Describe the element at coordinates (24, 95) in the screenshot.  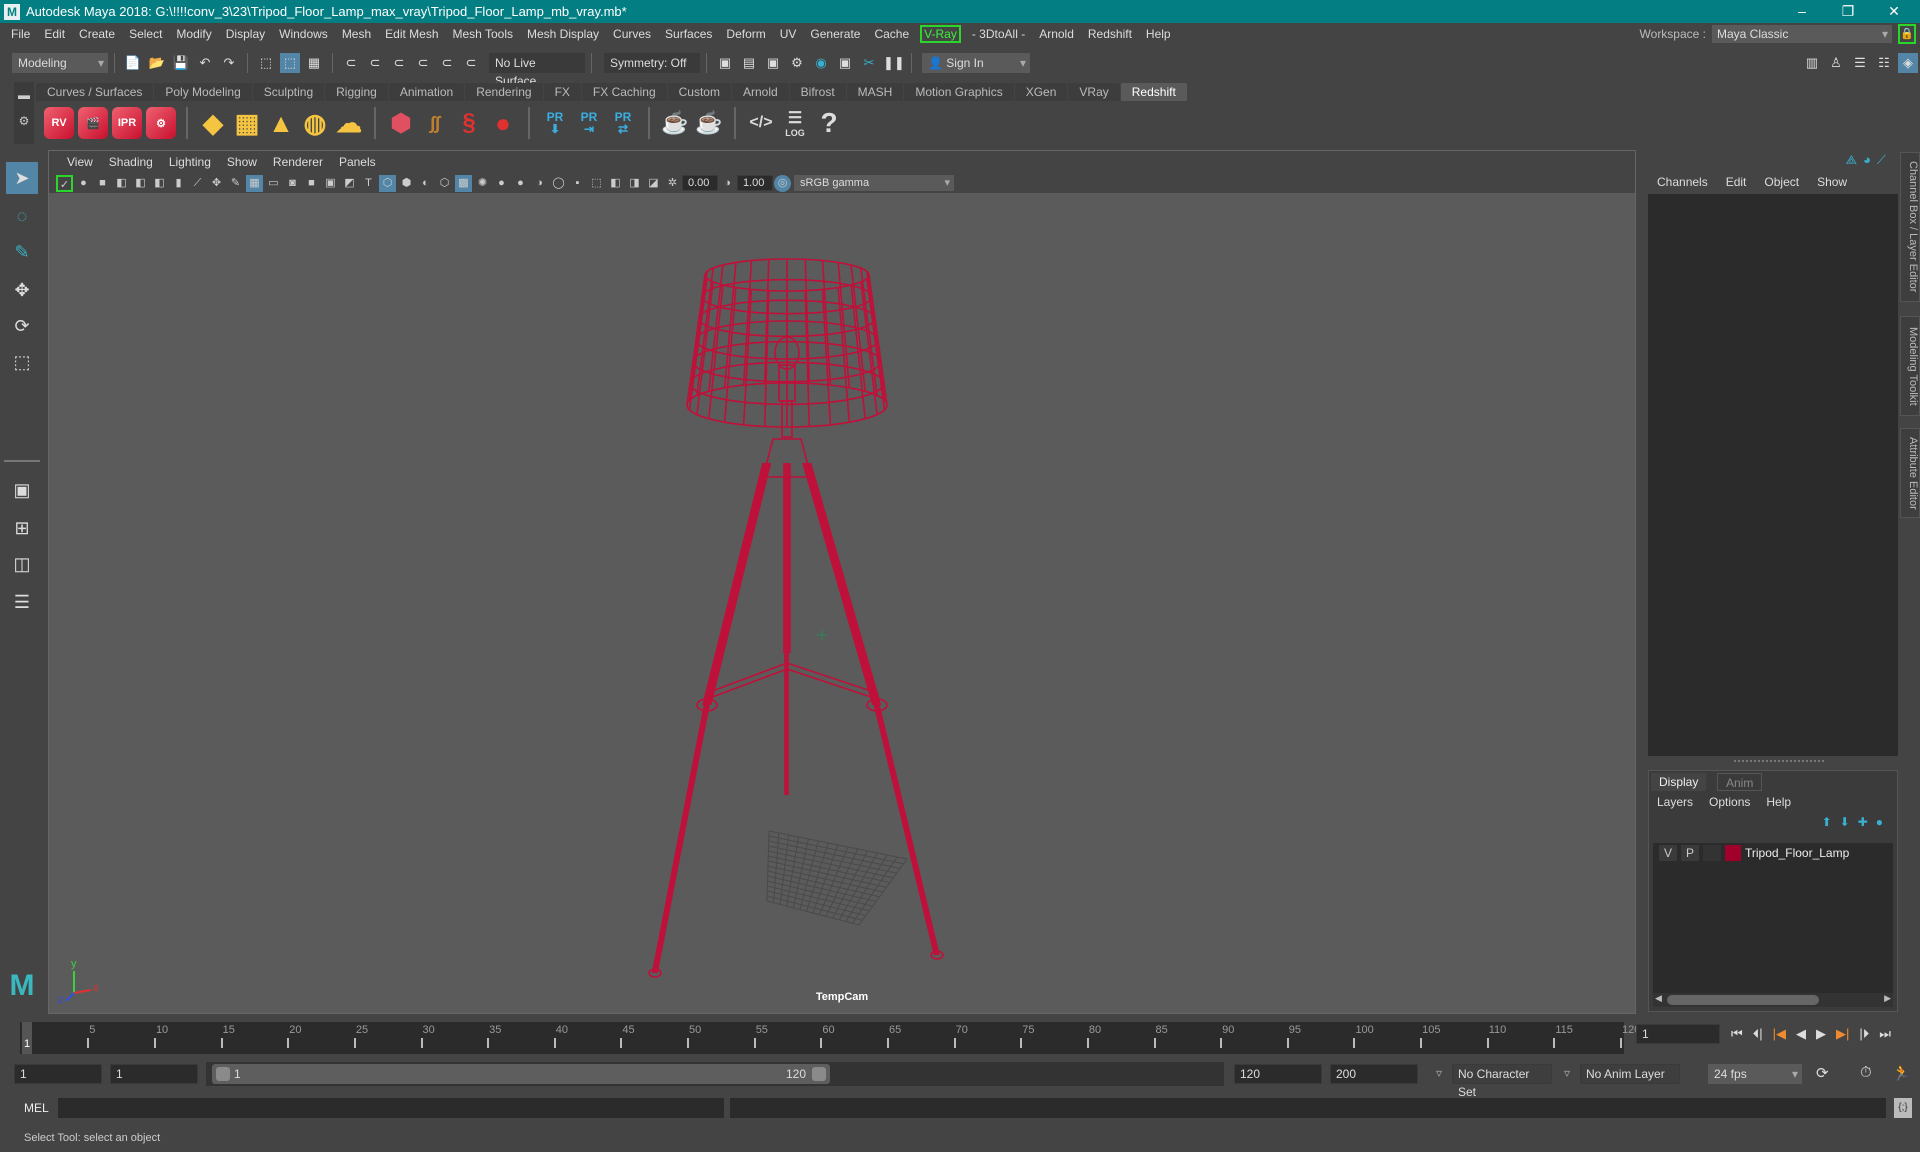
I see `shelf-menu-icon: ▬` at that location.